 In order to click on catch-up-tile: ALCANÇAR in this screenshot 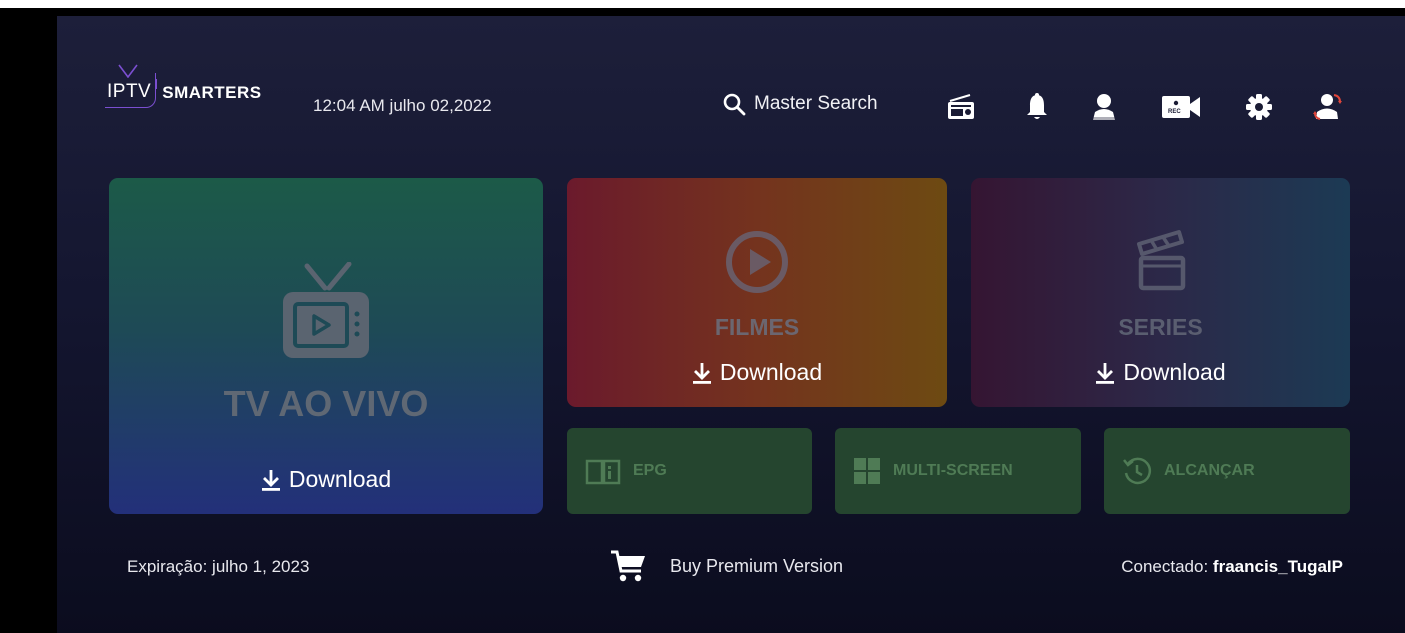, I will do `click(1227, 471)`.